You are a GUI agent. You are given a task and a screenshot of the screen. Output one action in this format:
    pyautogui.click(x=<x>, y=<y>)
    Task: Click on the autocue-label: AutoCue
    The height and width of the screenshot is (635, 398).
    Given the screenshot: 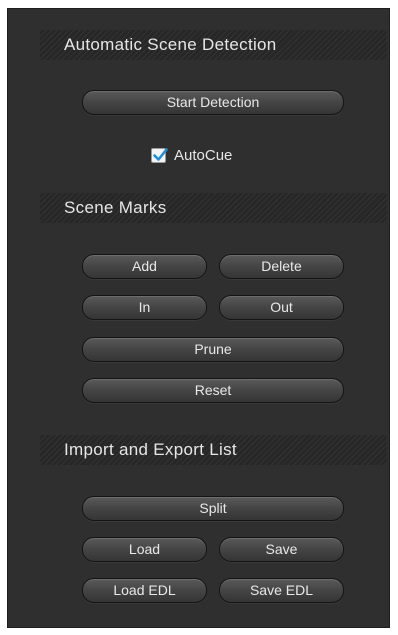 What is the action you would take?
    pyautogui.click(x=203, y=155)
    